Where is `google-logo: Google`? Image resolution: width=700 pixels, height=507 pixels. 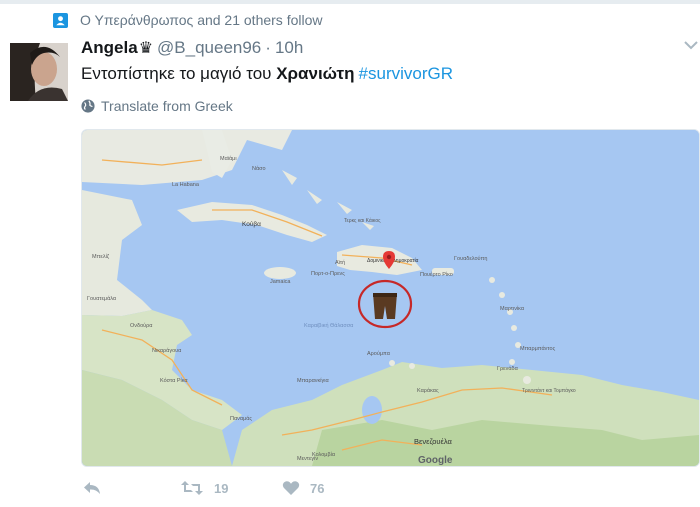
google-logo: Google is located at coordinates (435, 460).